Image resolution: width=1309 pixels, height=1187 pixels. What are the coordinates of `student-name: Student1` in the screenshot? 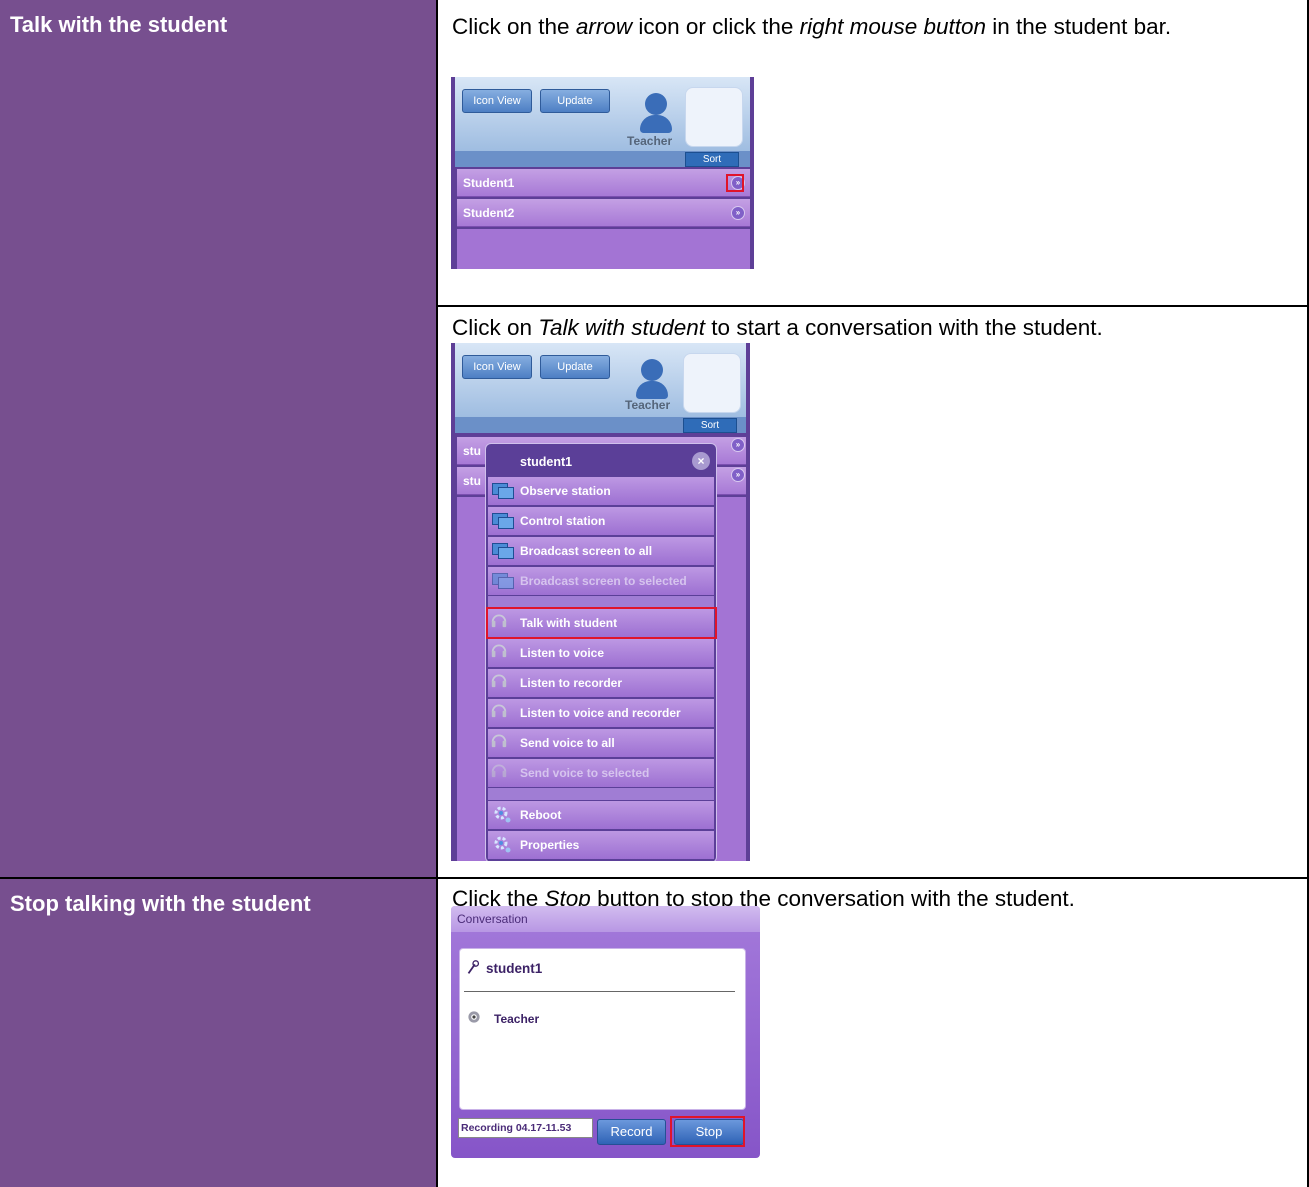 It's located at (489, 183).